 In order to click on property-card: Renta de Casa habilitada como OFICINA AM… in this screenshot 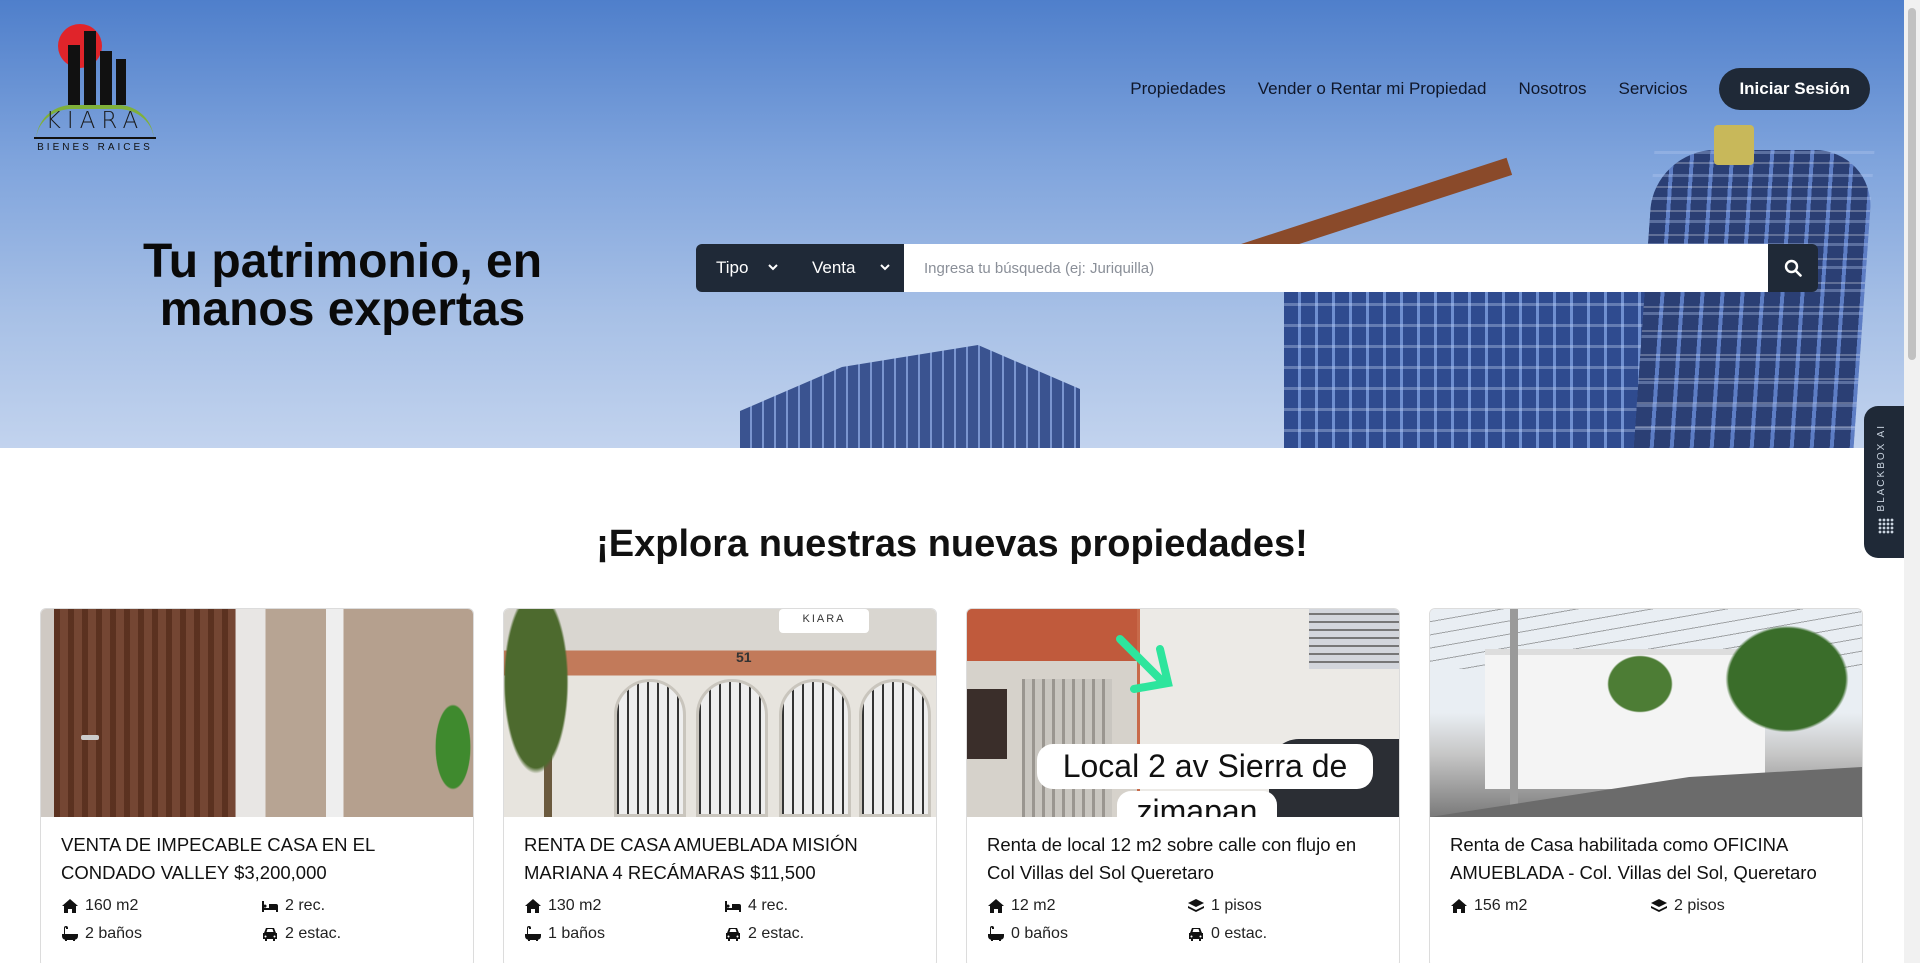, I will do `click(1646, 785)`.